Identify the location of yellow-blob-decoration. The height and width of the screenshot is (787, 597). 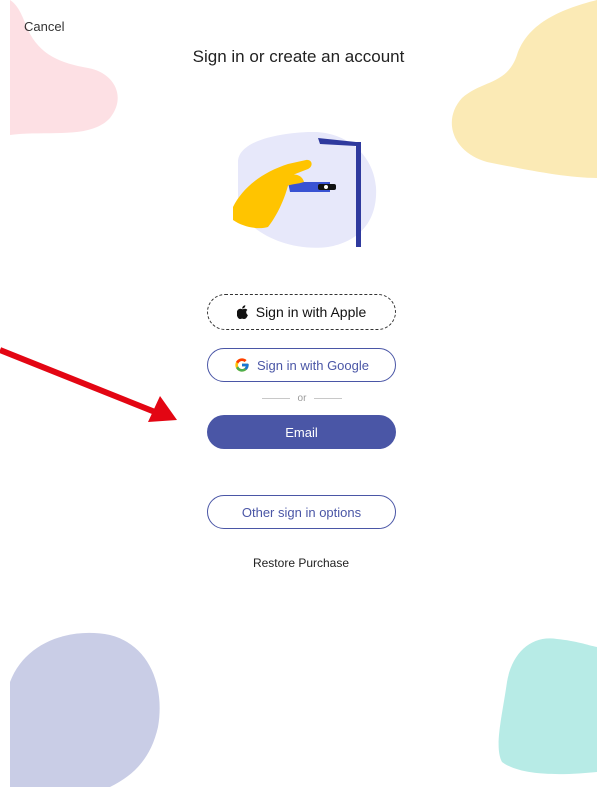
(524, 89).